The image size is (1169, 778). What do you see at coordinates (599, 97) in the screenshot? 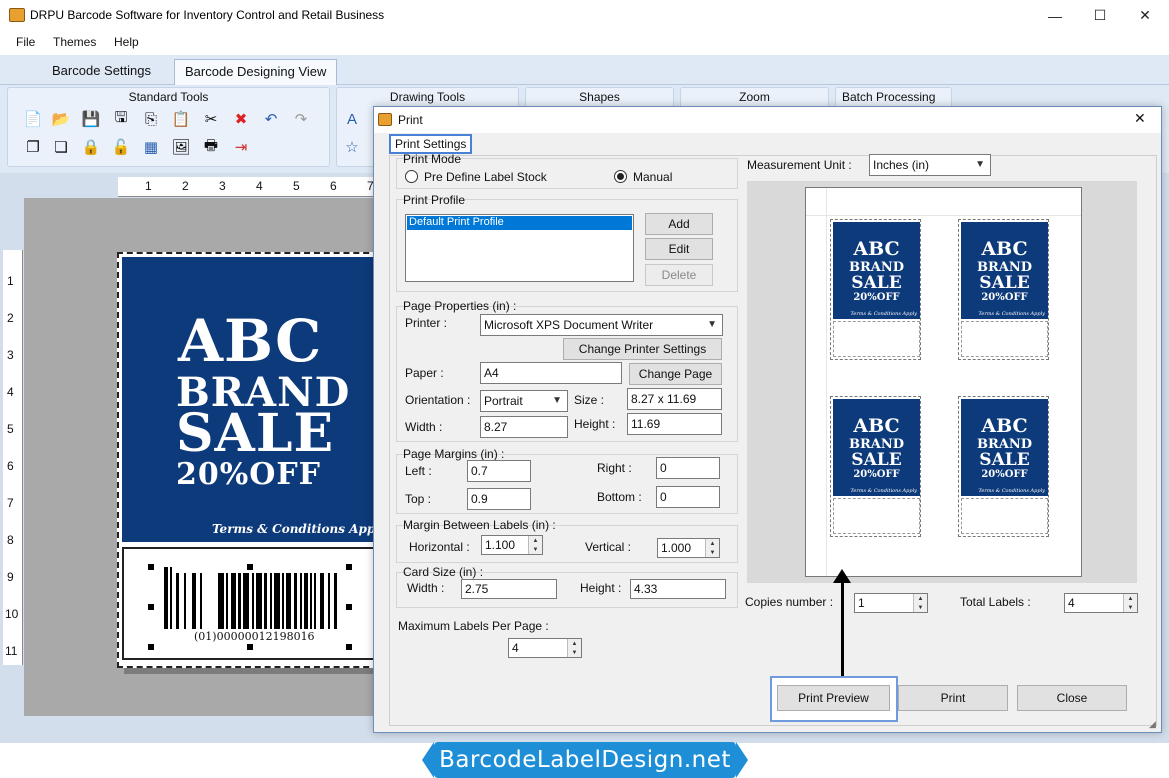
I see `group-title: Shapes` at bounding box center [599, 97].